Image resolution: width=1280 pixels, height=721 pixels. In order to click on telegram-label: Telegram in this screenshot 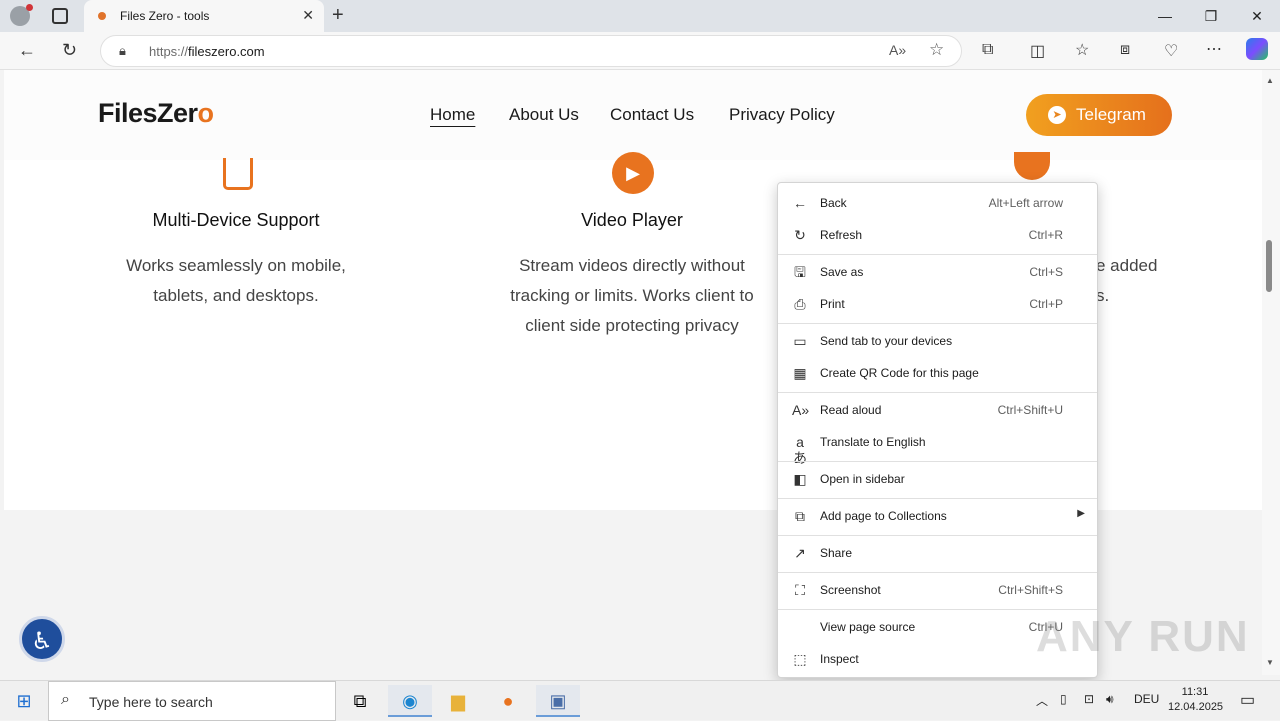, I will do `click(1111, 114)`.